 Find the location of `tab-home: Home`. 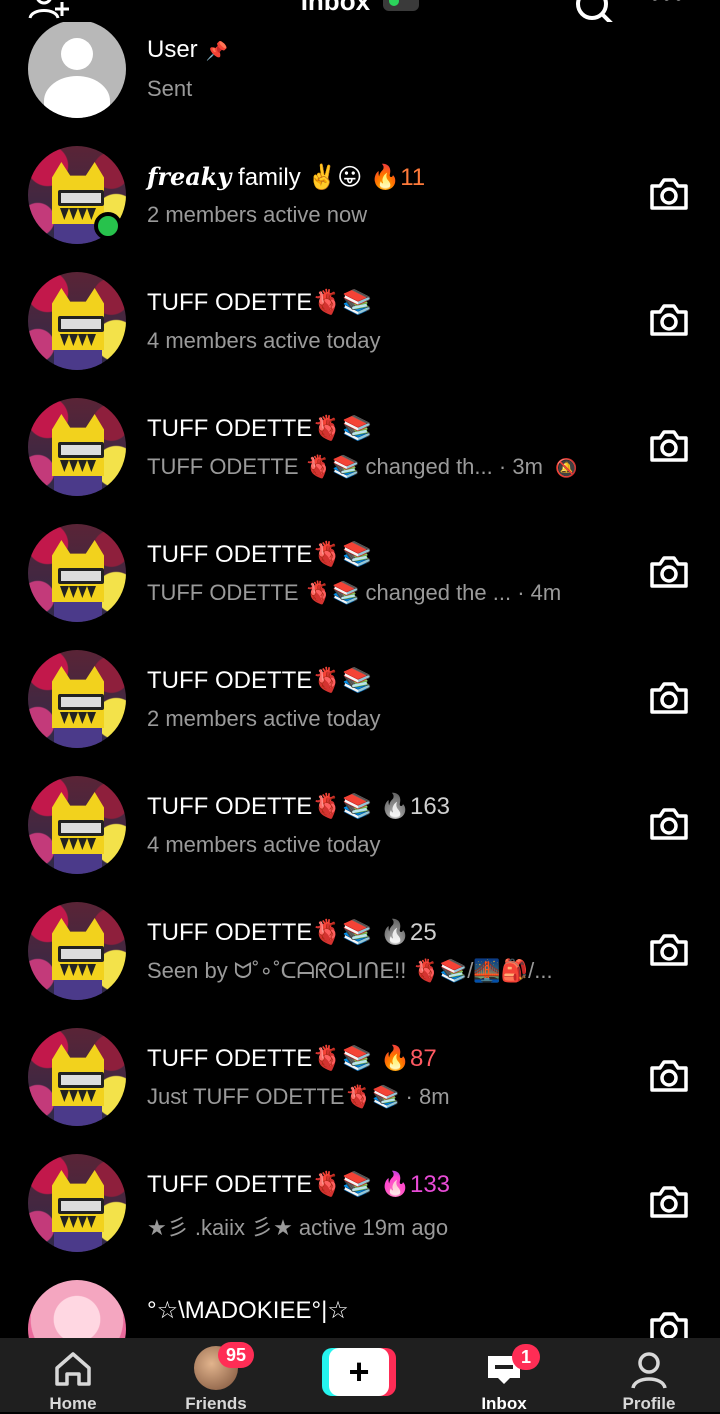

tab-home: Home is located at coordinates (73, 1375).